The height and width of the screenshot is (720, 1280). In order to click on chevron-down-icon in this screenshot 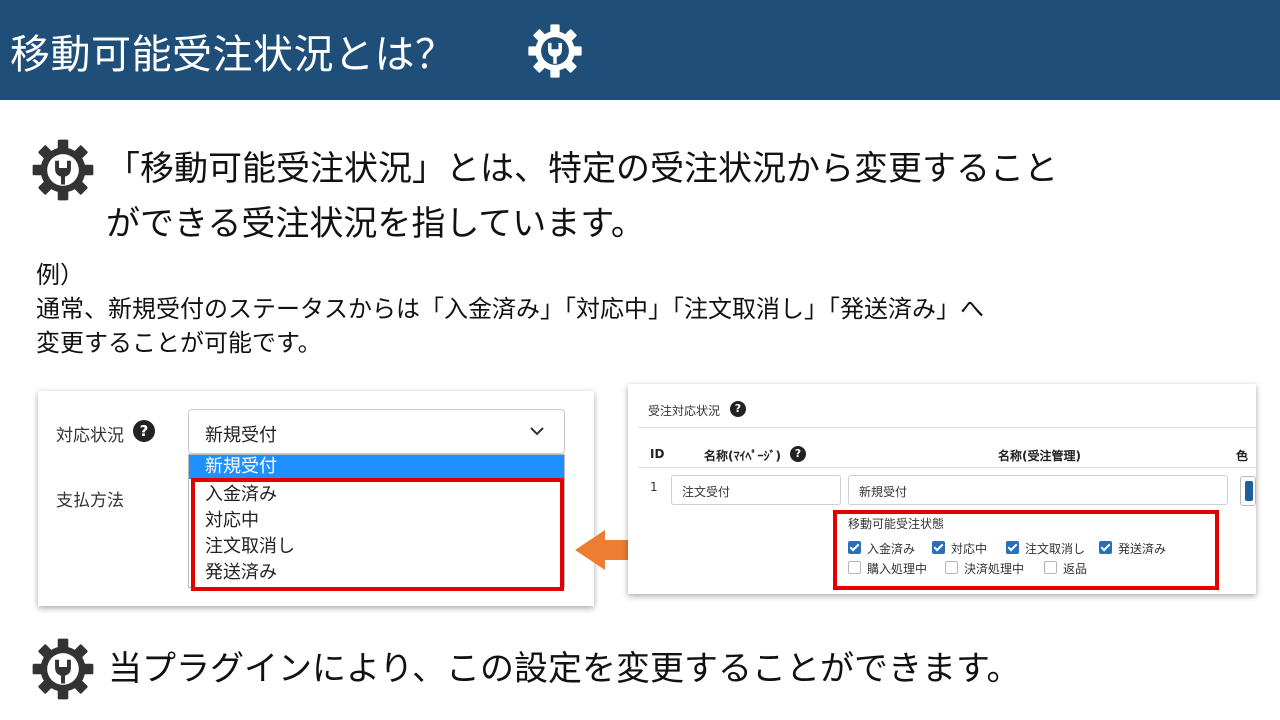, I will do `click(537, 431)`.